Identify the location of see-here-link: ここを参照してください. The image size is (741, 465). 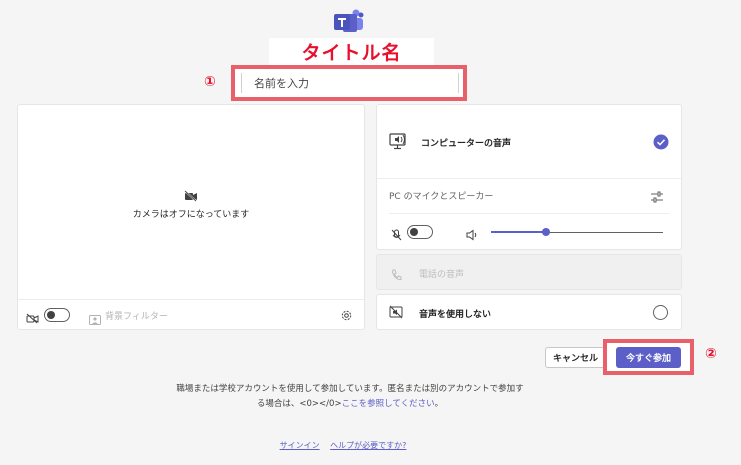
(388, 404).